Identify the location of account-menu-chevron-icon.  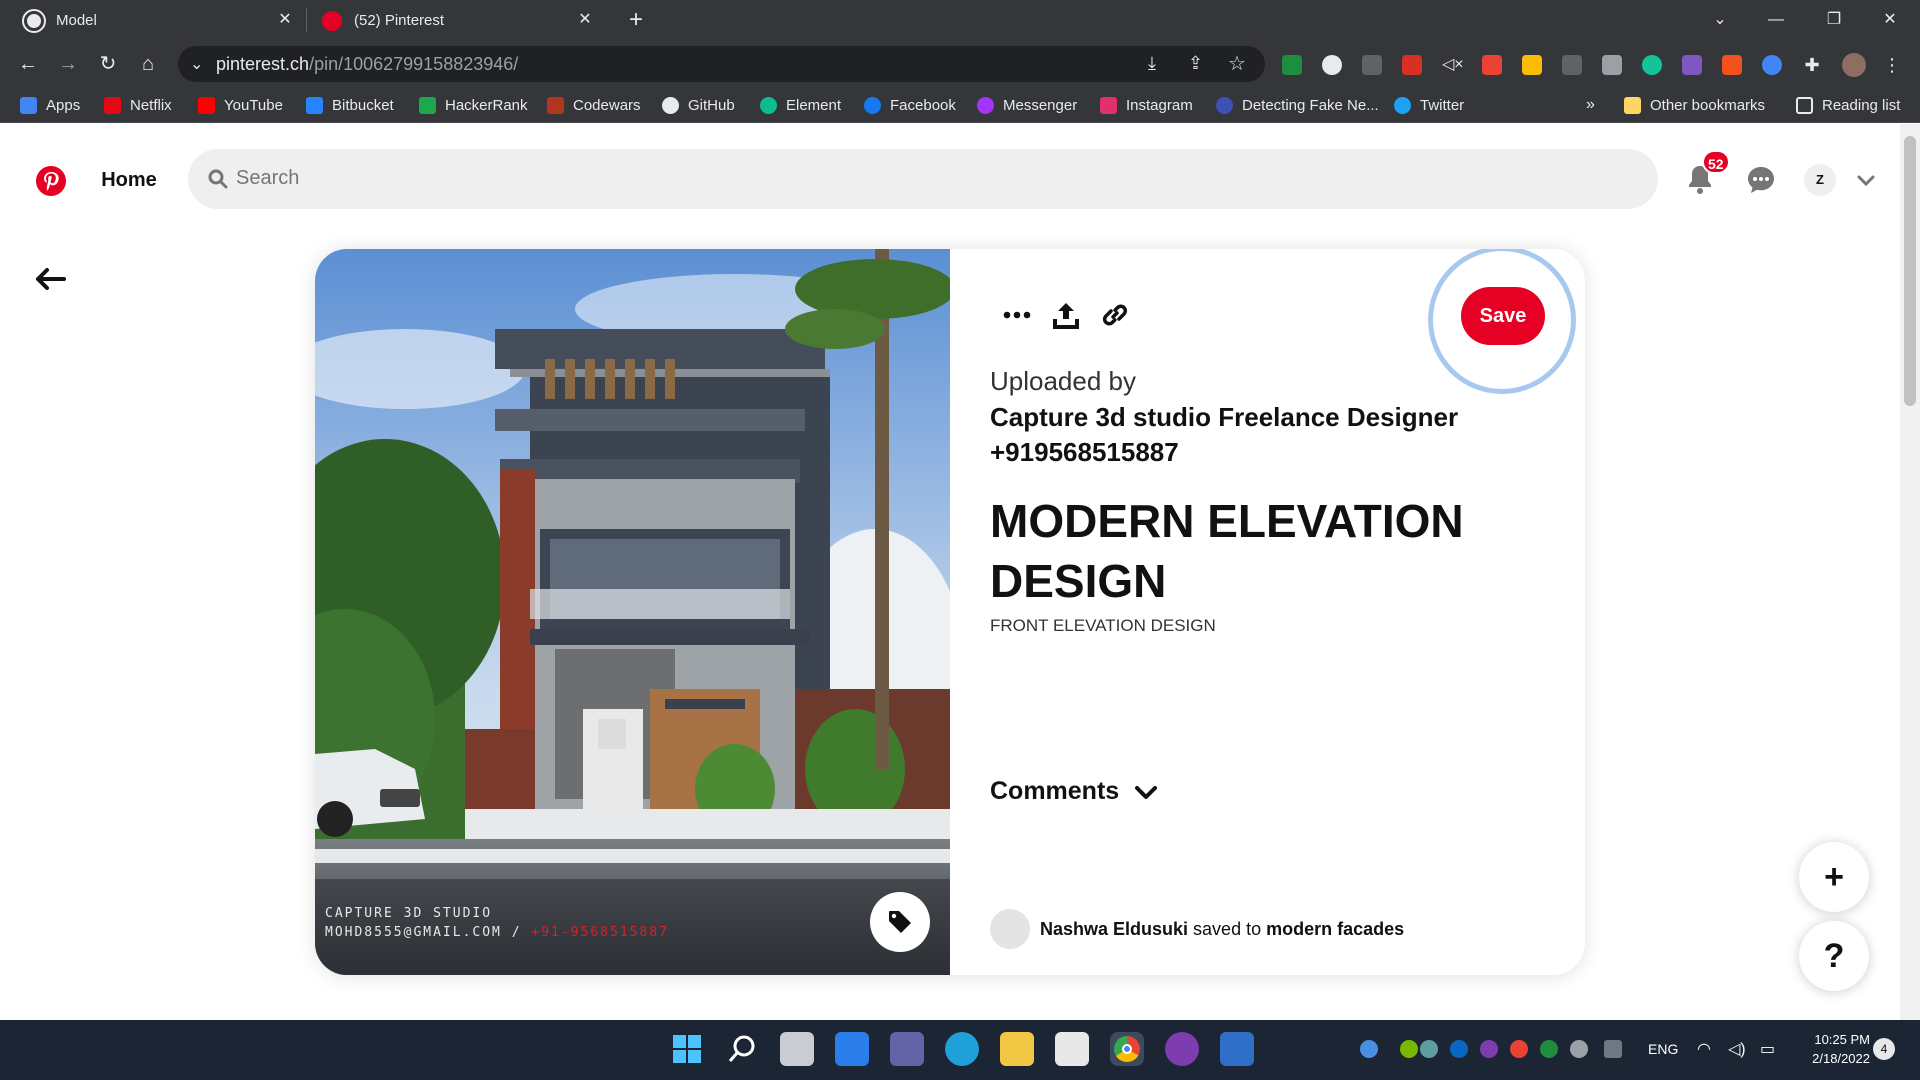
(1866, 180).